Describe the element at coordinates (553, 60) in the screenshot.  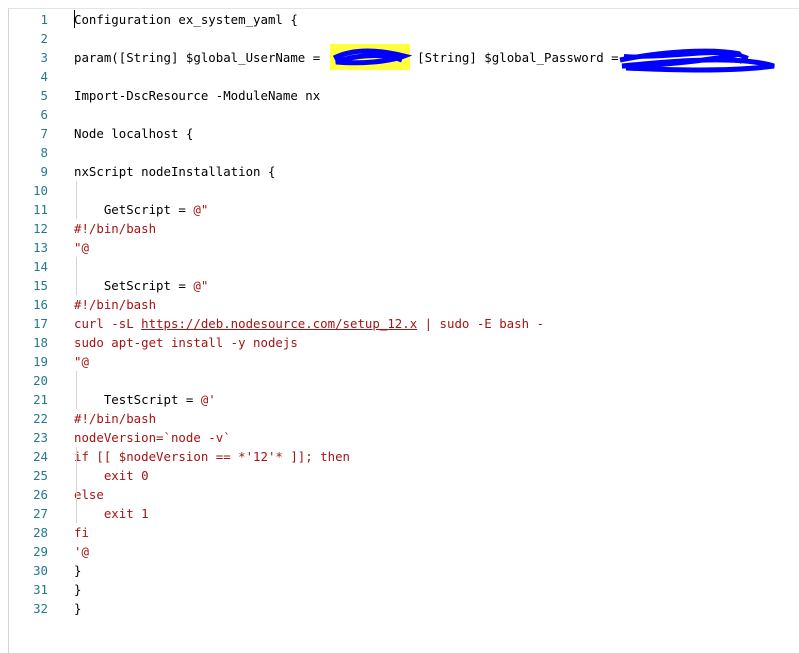
I see `redaction-scribbles` at that location.